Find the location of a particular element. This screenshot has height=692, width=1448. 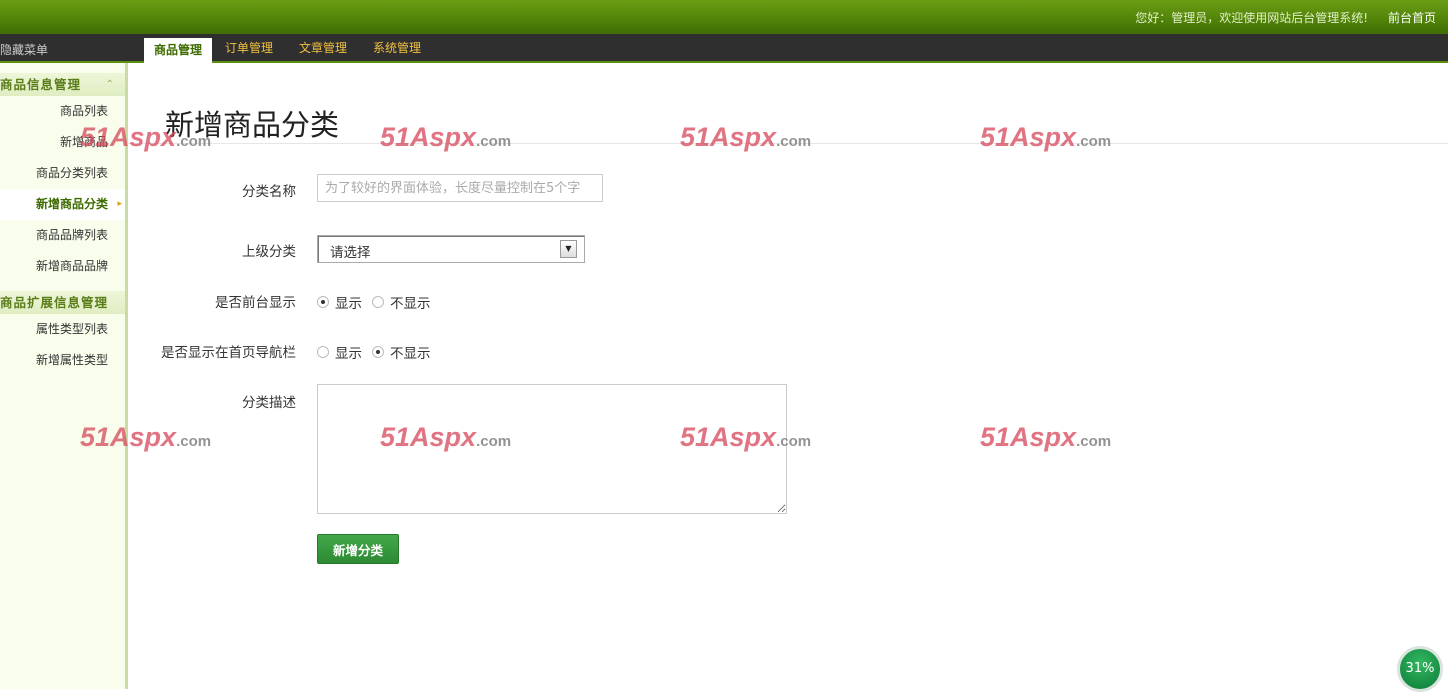

sidebar-item-add-attribute-type: 新增属性类型 is located at coordinates (62, 360).